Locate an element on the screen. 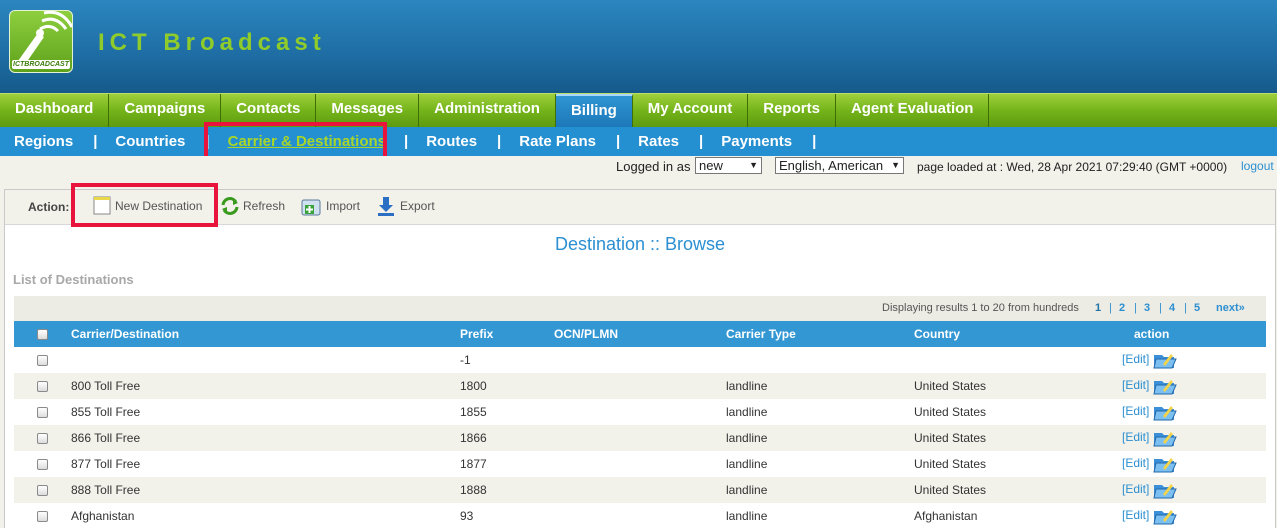 This screenshot has height=528, width=1277. subnav-rate-plans: Rate Plans is located at coordinates (557, 141).